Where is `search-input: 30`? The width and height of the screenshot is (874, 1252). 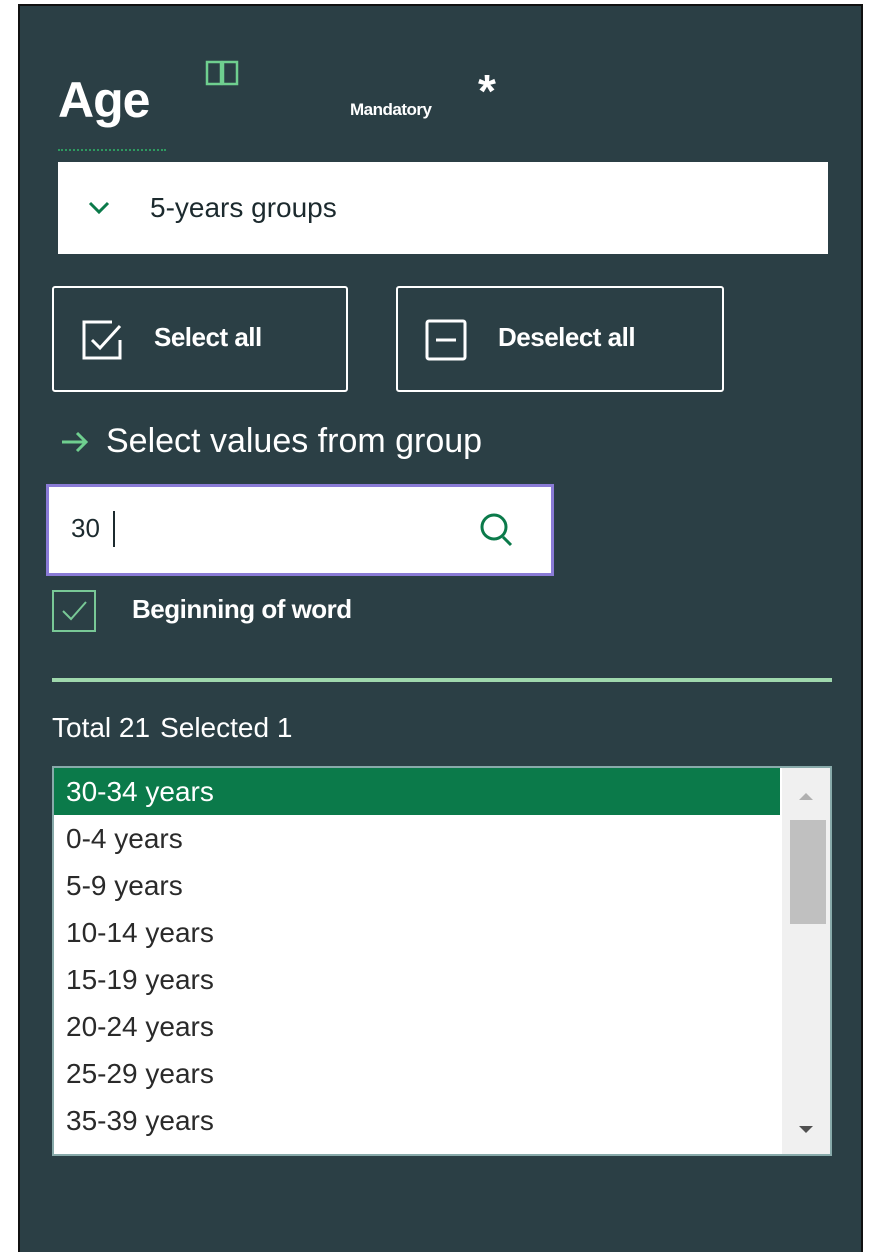
search-input: 30 is located at coordinates (300, 530).